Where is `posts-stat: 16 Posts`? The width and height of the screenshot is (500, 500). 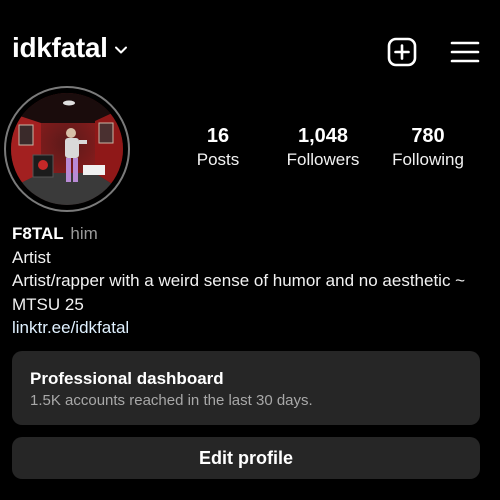
posts-stat: 16 Posts is located at coordinates (218, 148).